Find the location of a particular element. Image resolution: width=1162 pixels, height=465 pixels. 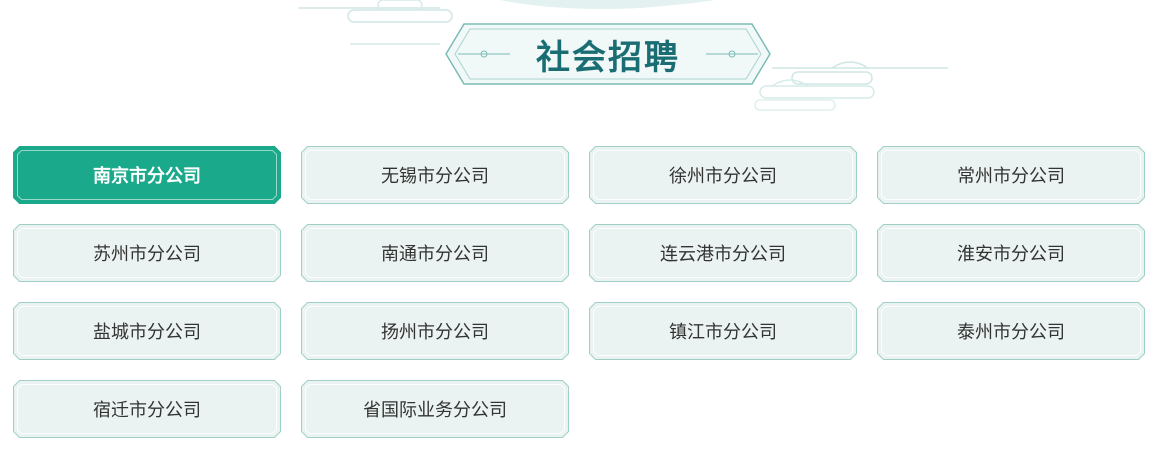

branch-label: 宿迁市分公司 is located at coordinates (147, 410).